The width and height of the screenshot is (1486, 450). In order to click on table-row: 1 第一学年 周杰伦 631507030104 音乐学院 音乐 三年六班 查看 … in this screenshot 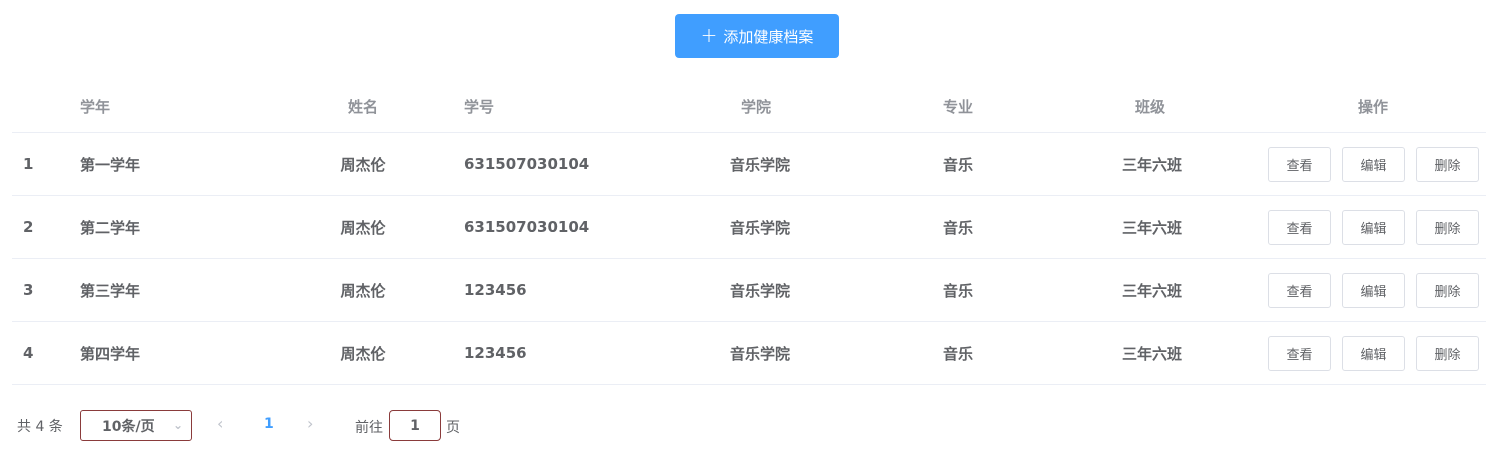, I will do `click(749, 164)`.